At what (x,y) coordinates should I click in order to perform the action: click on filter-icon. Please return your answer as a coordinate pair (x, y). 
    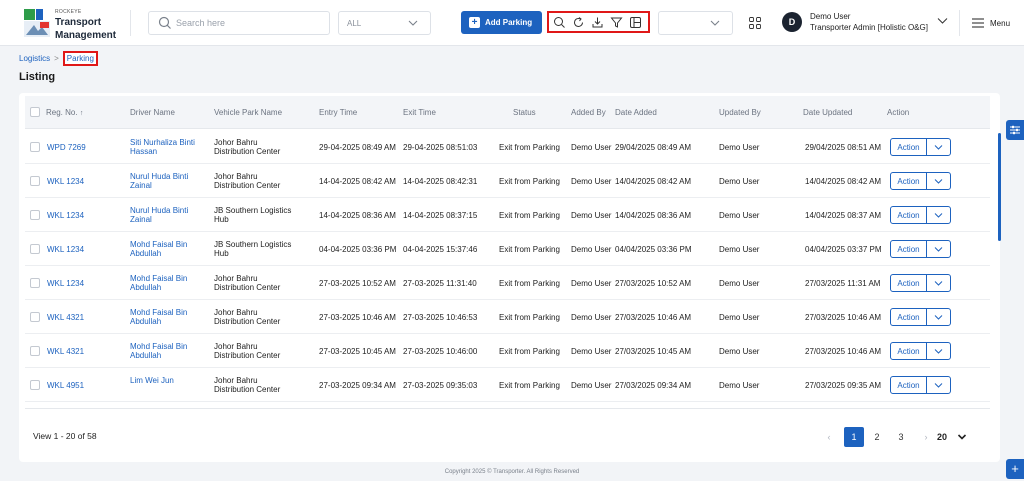
    Looking at the image, I should click on (616, 22).